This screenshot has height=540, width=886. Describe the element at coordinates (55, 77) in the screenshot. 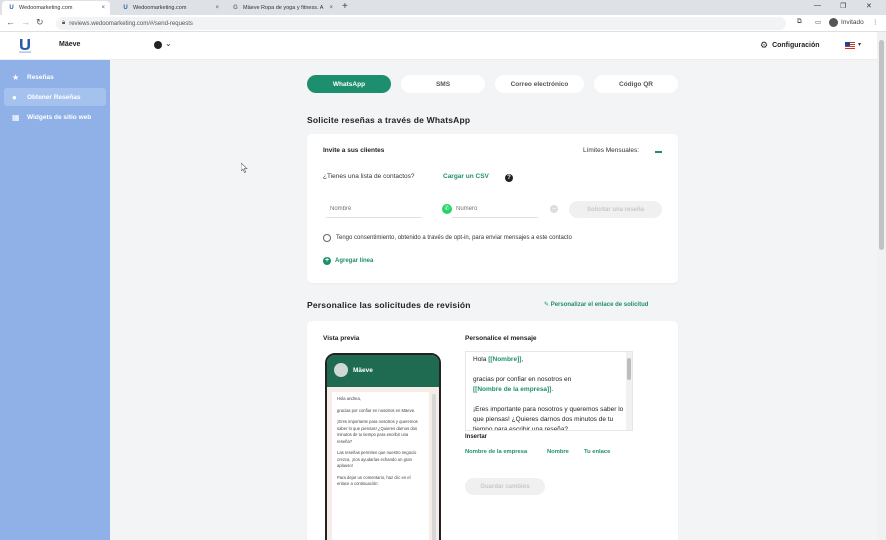

I see `sidebar-item-reviews: ★ Reseñas` at that location.